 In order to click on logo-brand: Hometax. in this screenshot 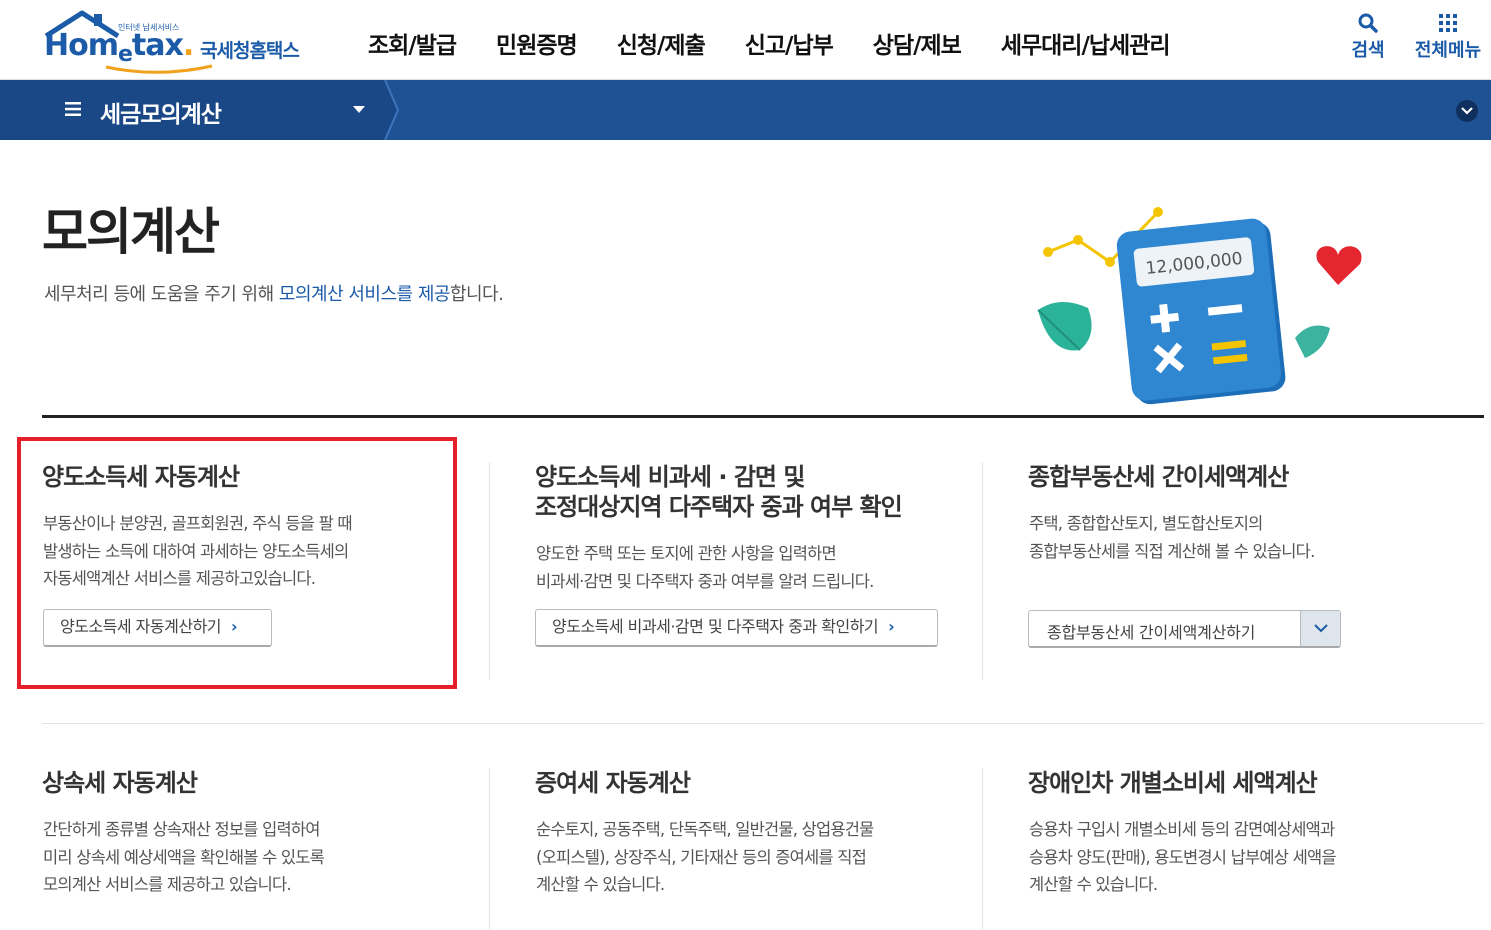, I will do `click(119, 47)`.